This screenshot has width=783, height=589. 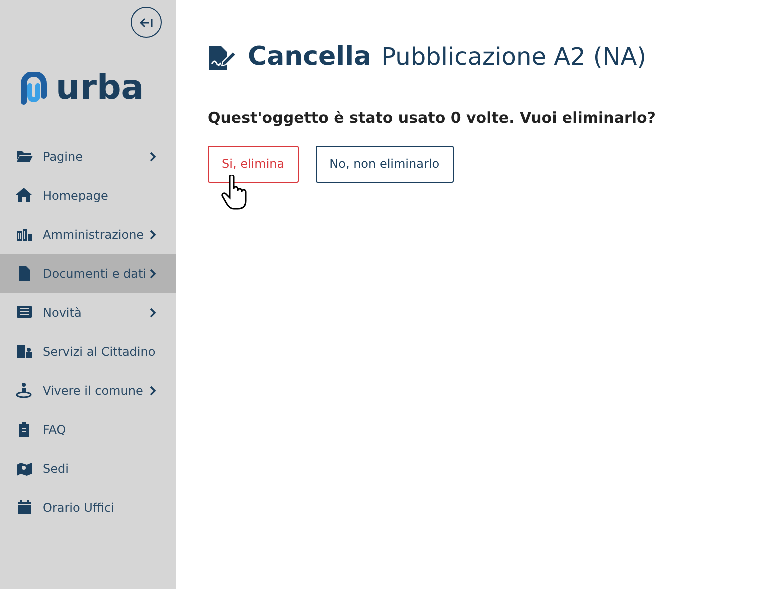 I want to click on cancel-button: No, non eliminarlo, so click(x=385, y=164).